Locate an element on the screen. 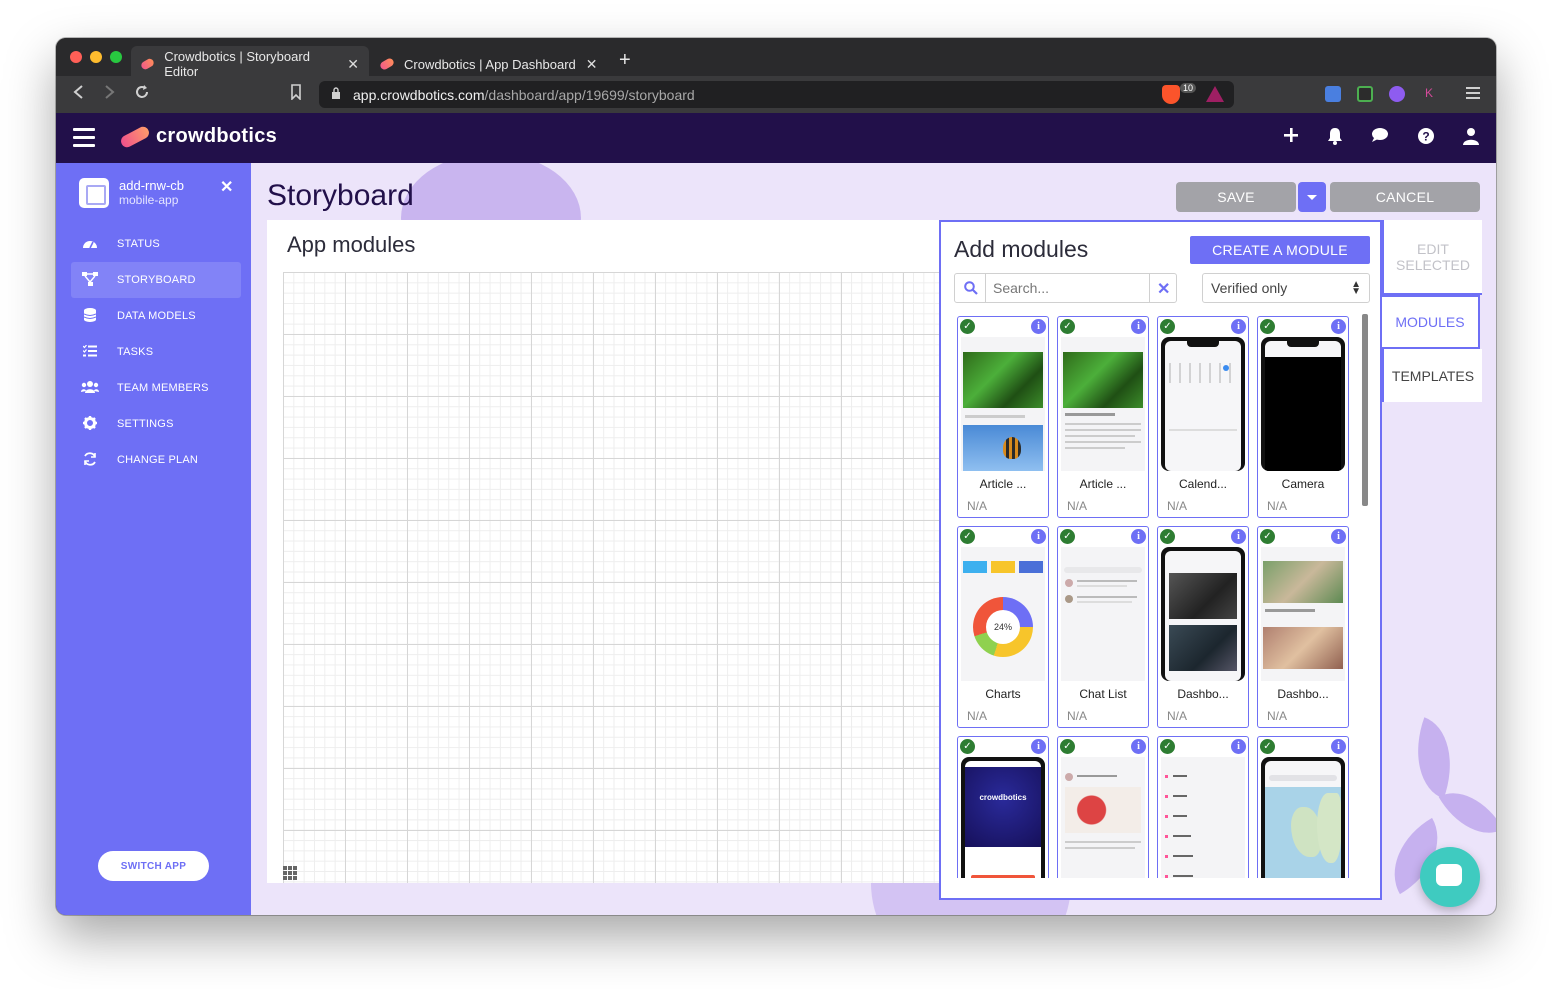  close-project-icon: ✕ is located at coordinates (226, 187).